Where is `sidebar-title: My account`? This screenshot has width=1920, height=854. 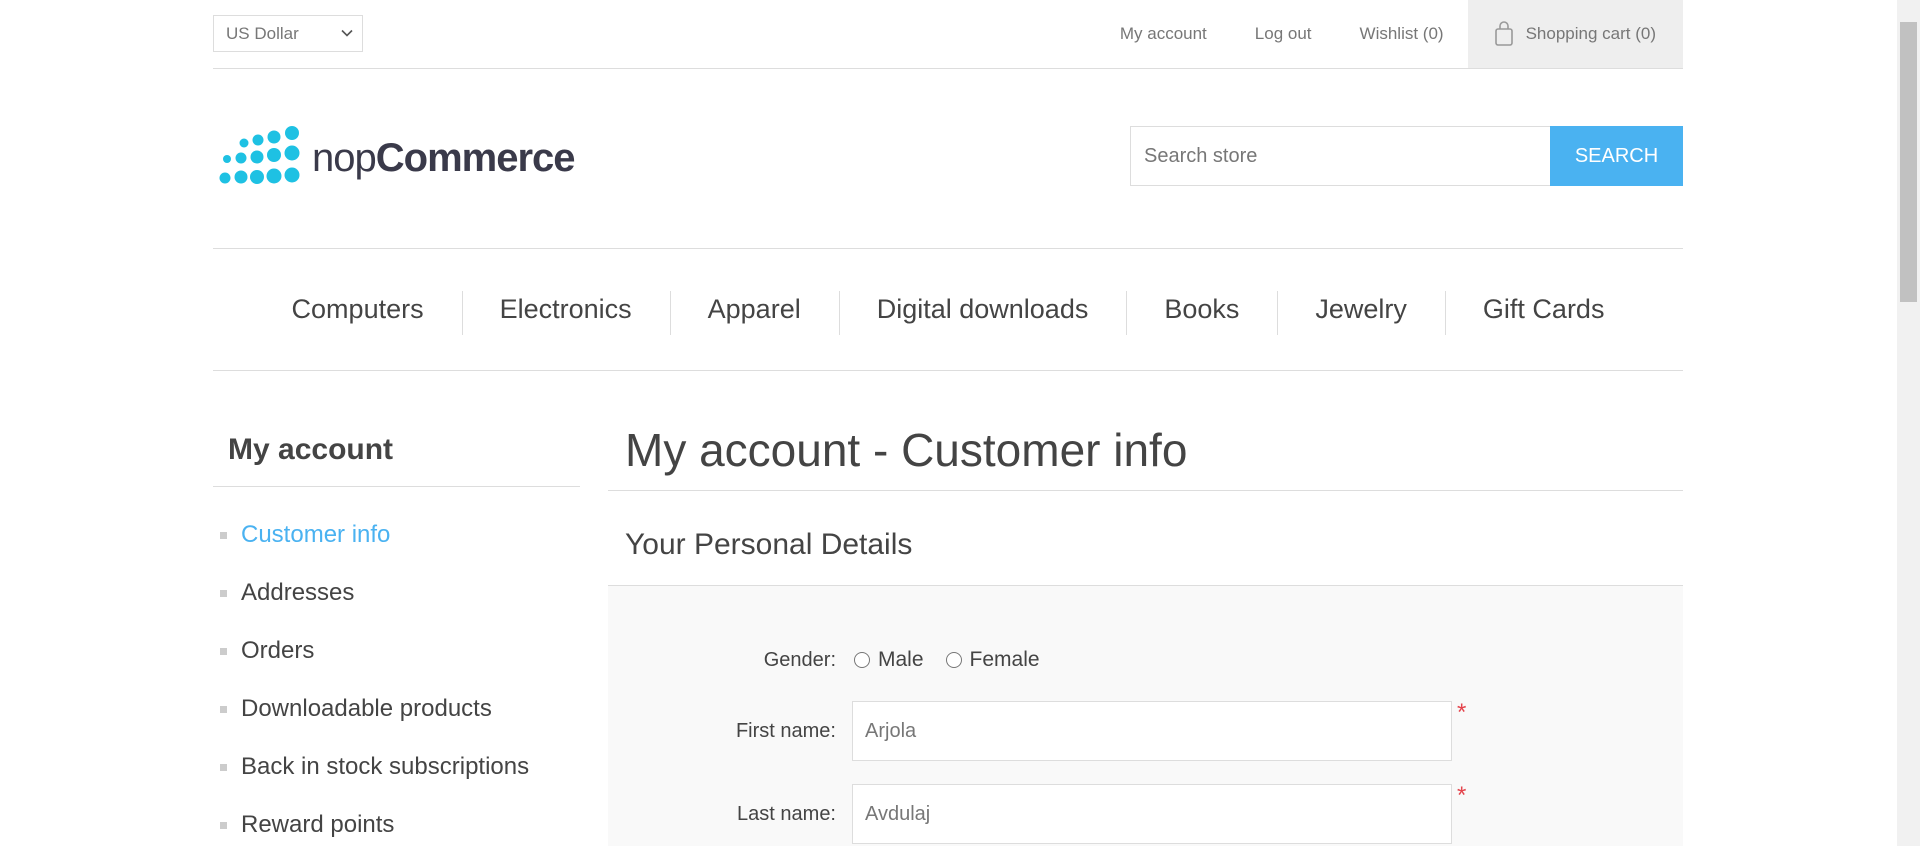
sidebar-title: My account is located at coordinates (396, 453).